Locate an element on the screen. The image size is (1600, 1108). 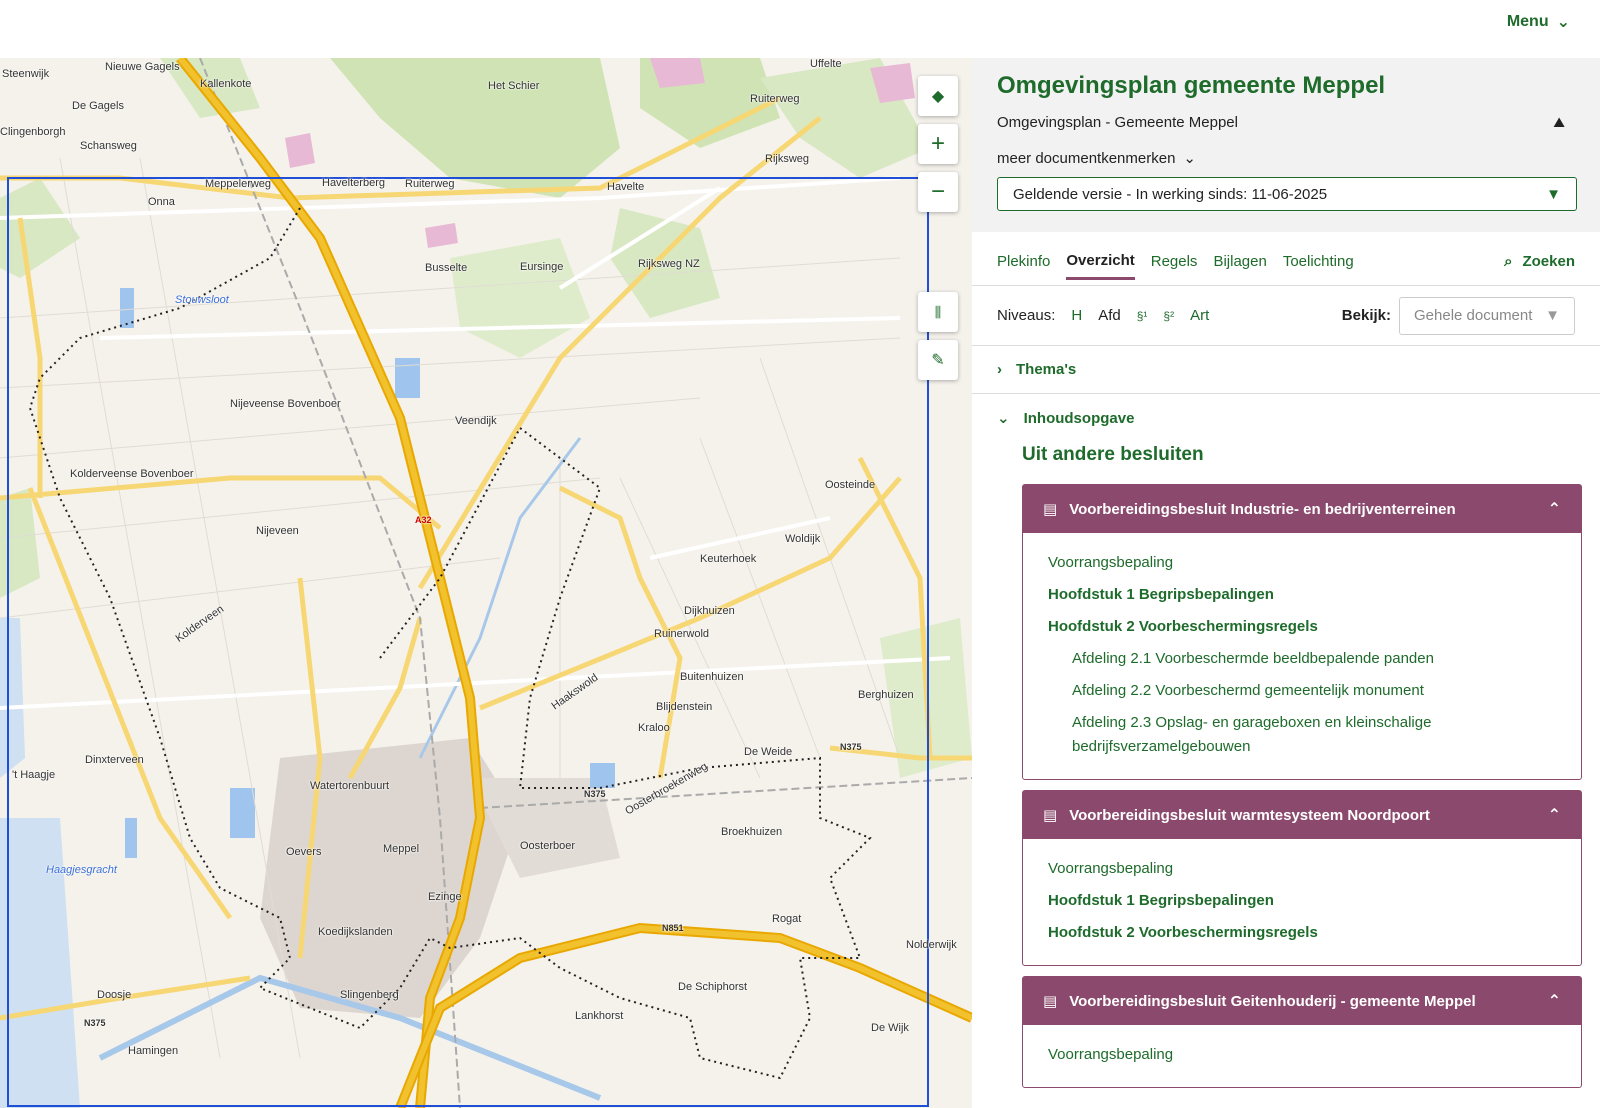
chevron-right-icon: › is located at coordinates (999, 369).